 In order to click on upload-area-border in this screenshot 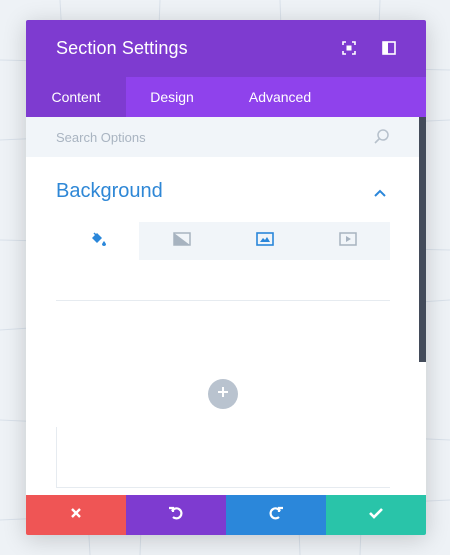, I will do `click(56, 457)`.